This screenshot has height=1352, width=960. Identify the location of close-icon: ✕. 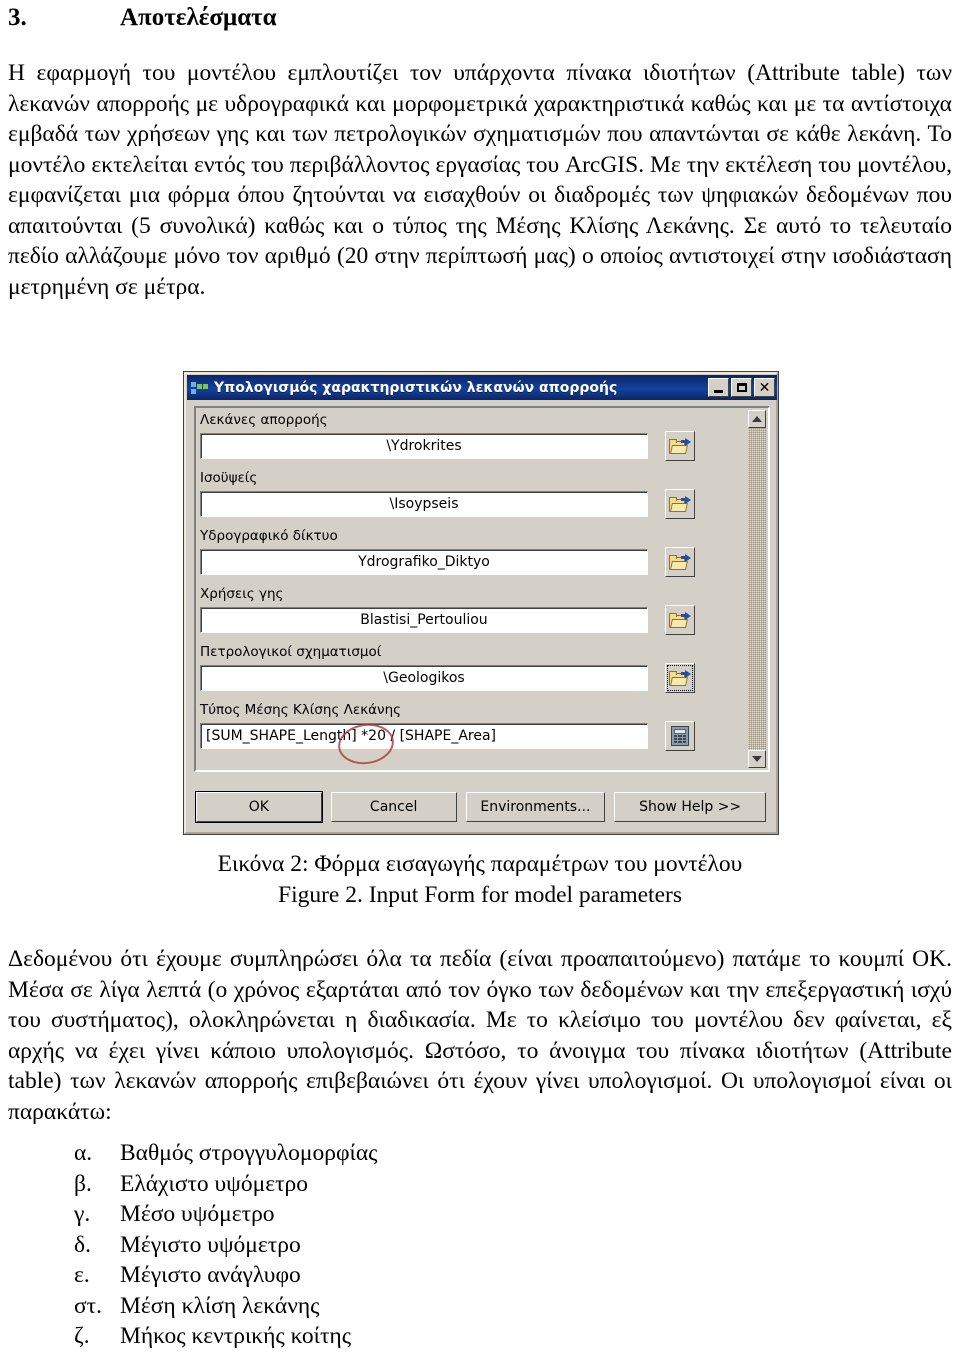
(764, 387).